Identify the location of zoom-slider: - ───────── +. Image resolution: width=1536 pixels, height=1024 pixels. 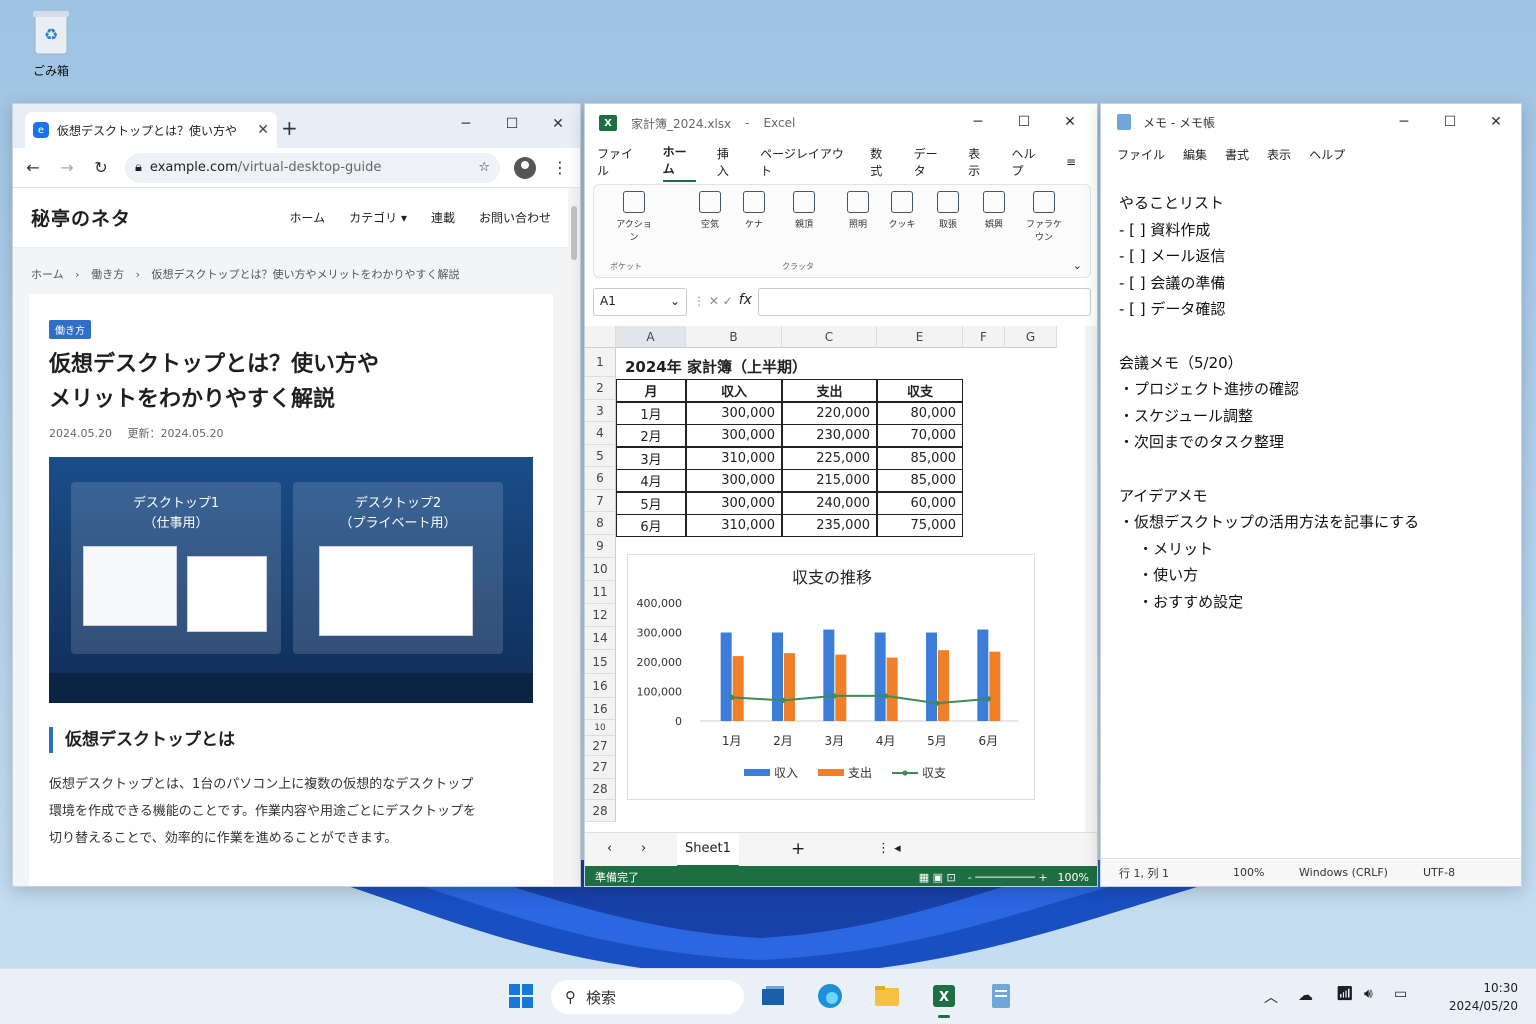
(1008, 877).